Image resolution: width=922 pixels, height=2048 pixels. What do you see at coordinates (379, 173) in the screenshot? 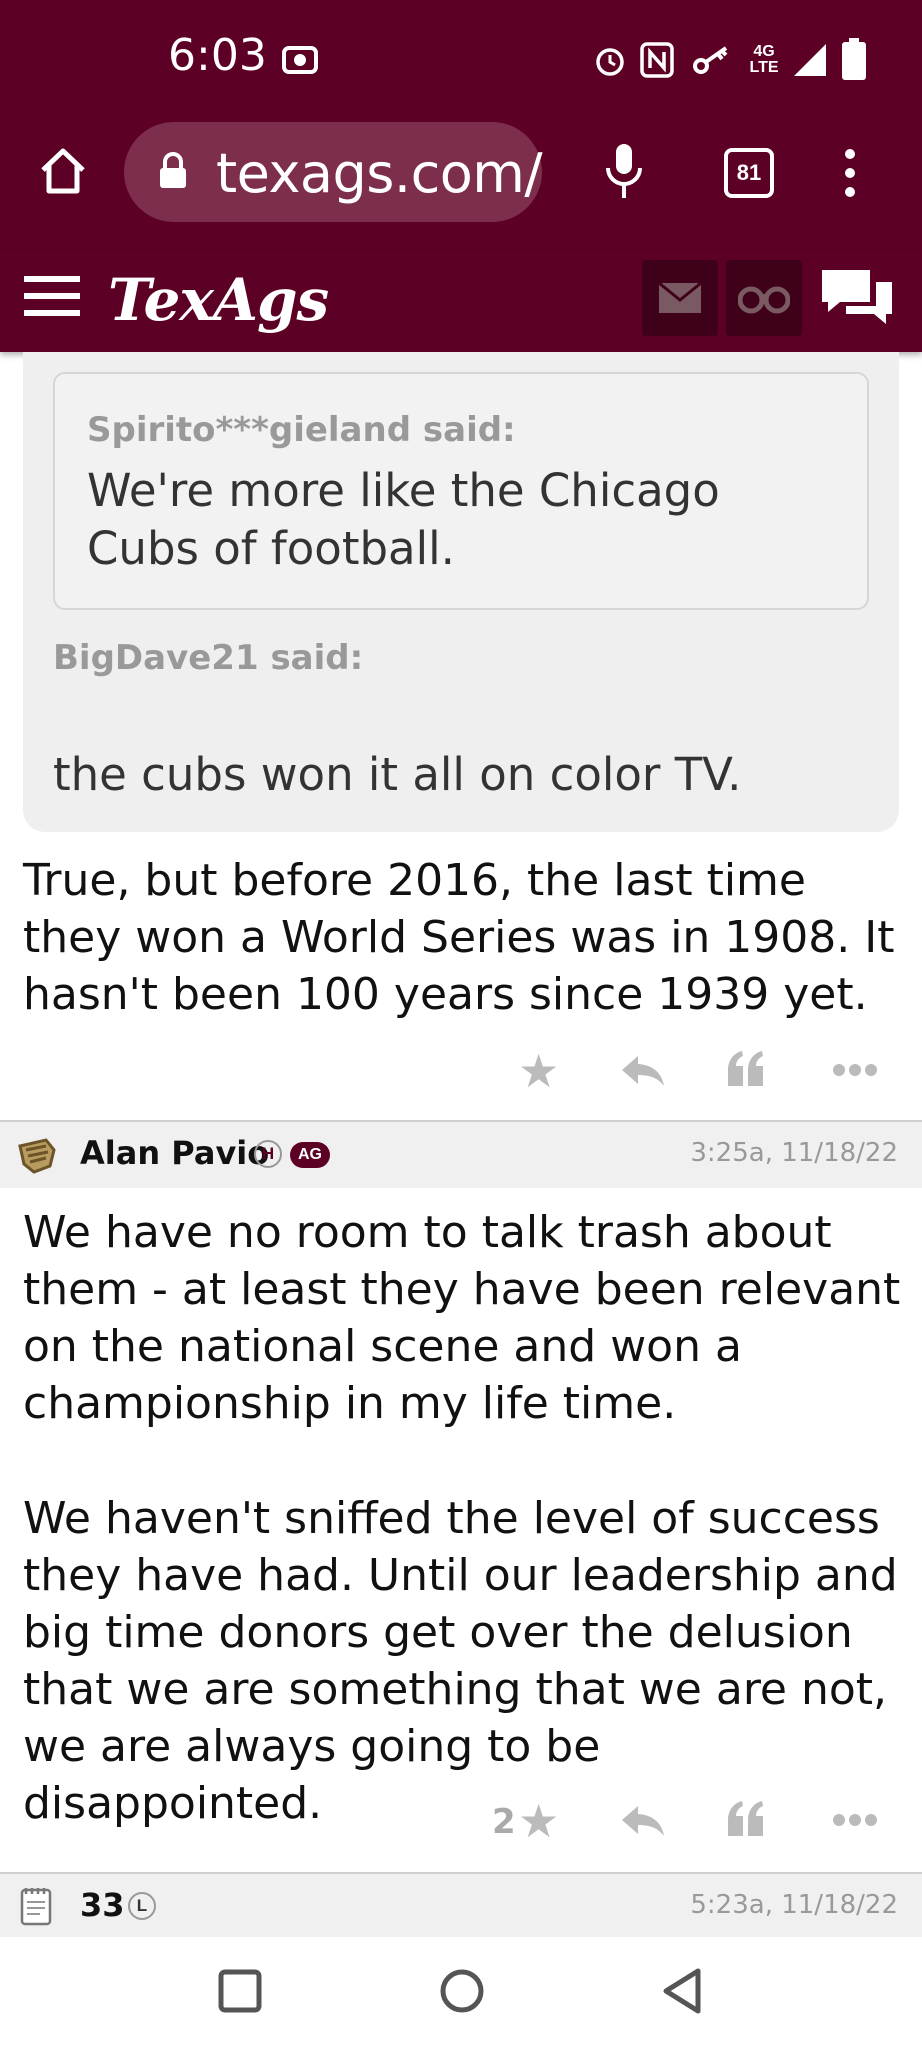
I see `url-text: texags.com/` at bounding box center [379, 173].